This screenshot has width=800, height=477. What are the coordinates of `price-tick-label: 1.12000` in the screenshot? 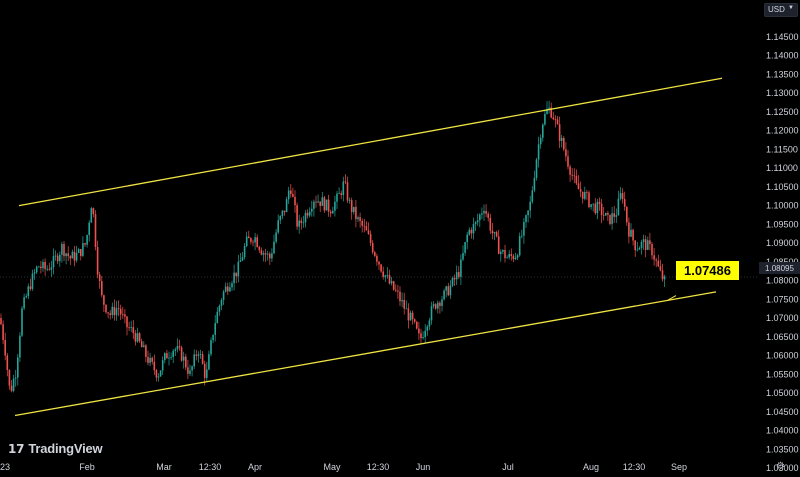 It's located at (782, 131).